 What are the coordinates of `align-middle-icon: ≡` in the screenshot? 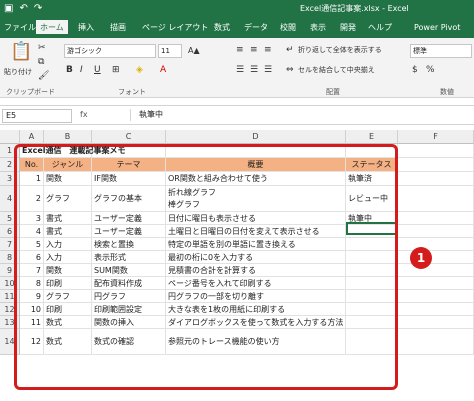 It's located at (254, 50).